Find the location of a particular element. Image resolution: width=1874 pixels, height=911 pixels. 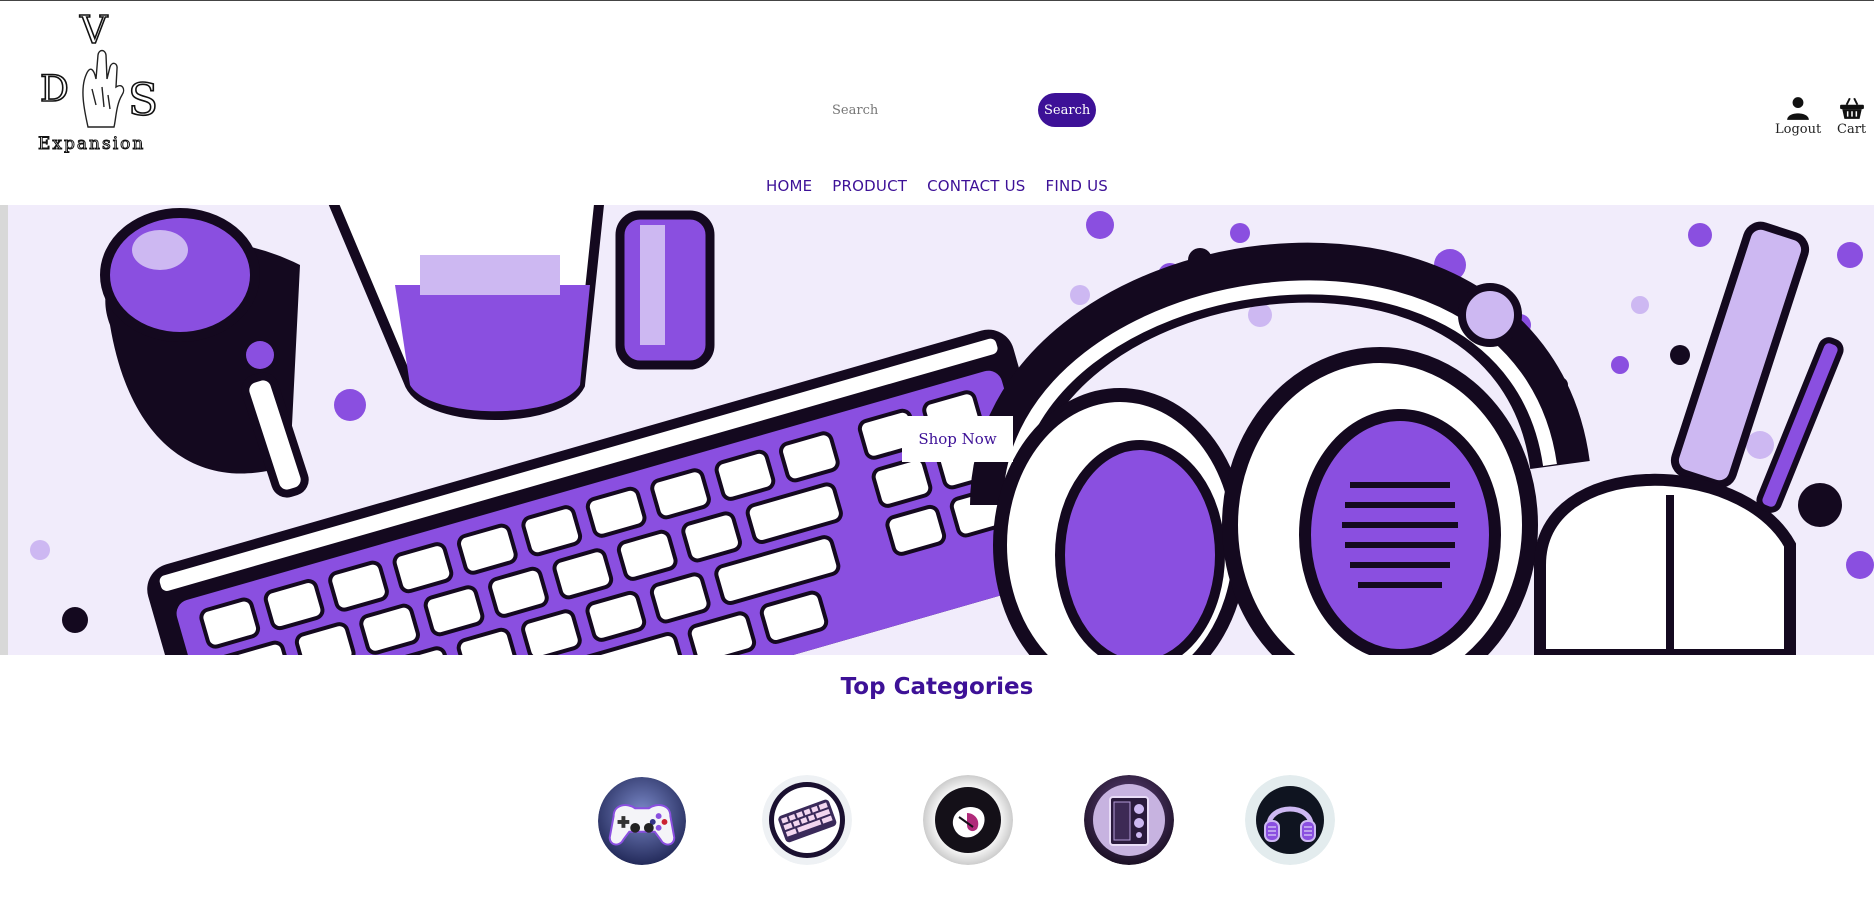

keyboard-icon is located at coordinates (807, 820).